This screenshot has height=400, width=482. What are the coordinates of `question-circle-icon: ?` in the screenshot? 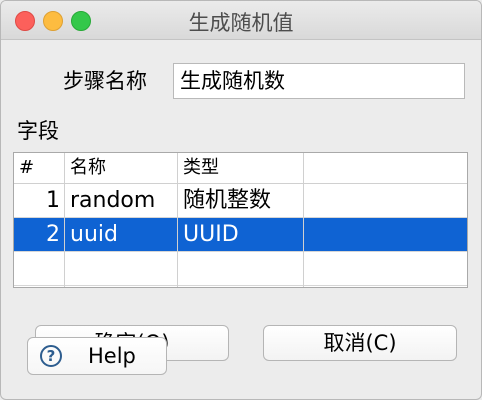 It's located at (51, 356).